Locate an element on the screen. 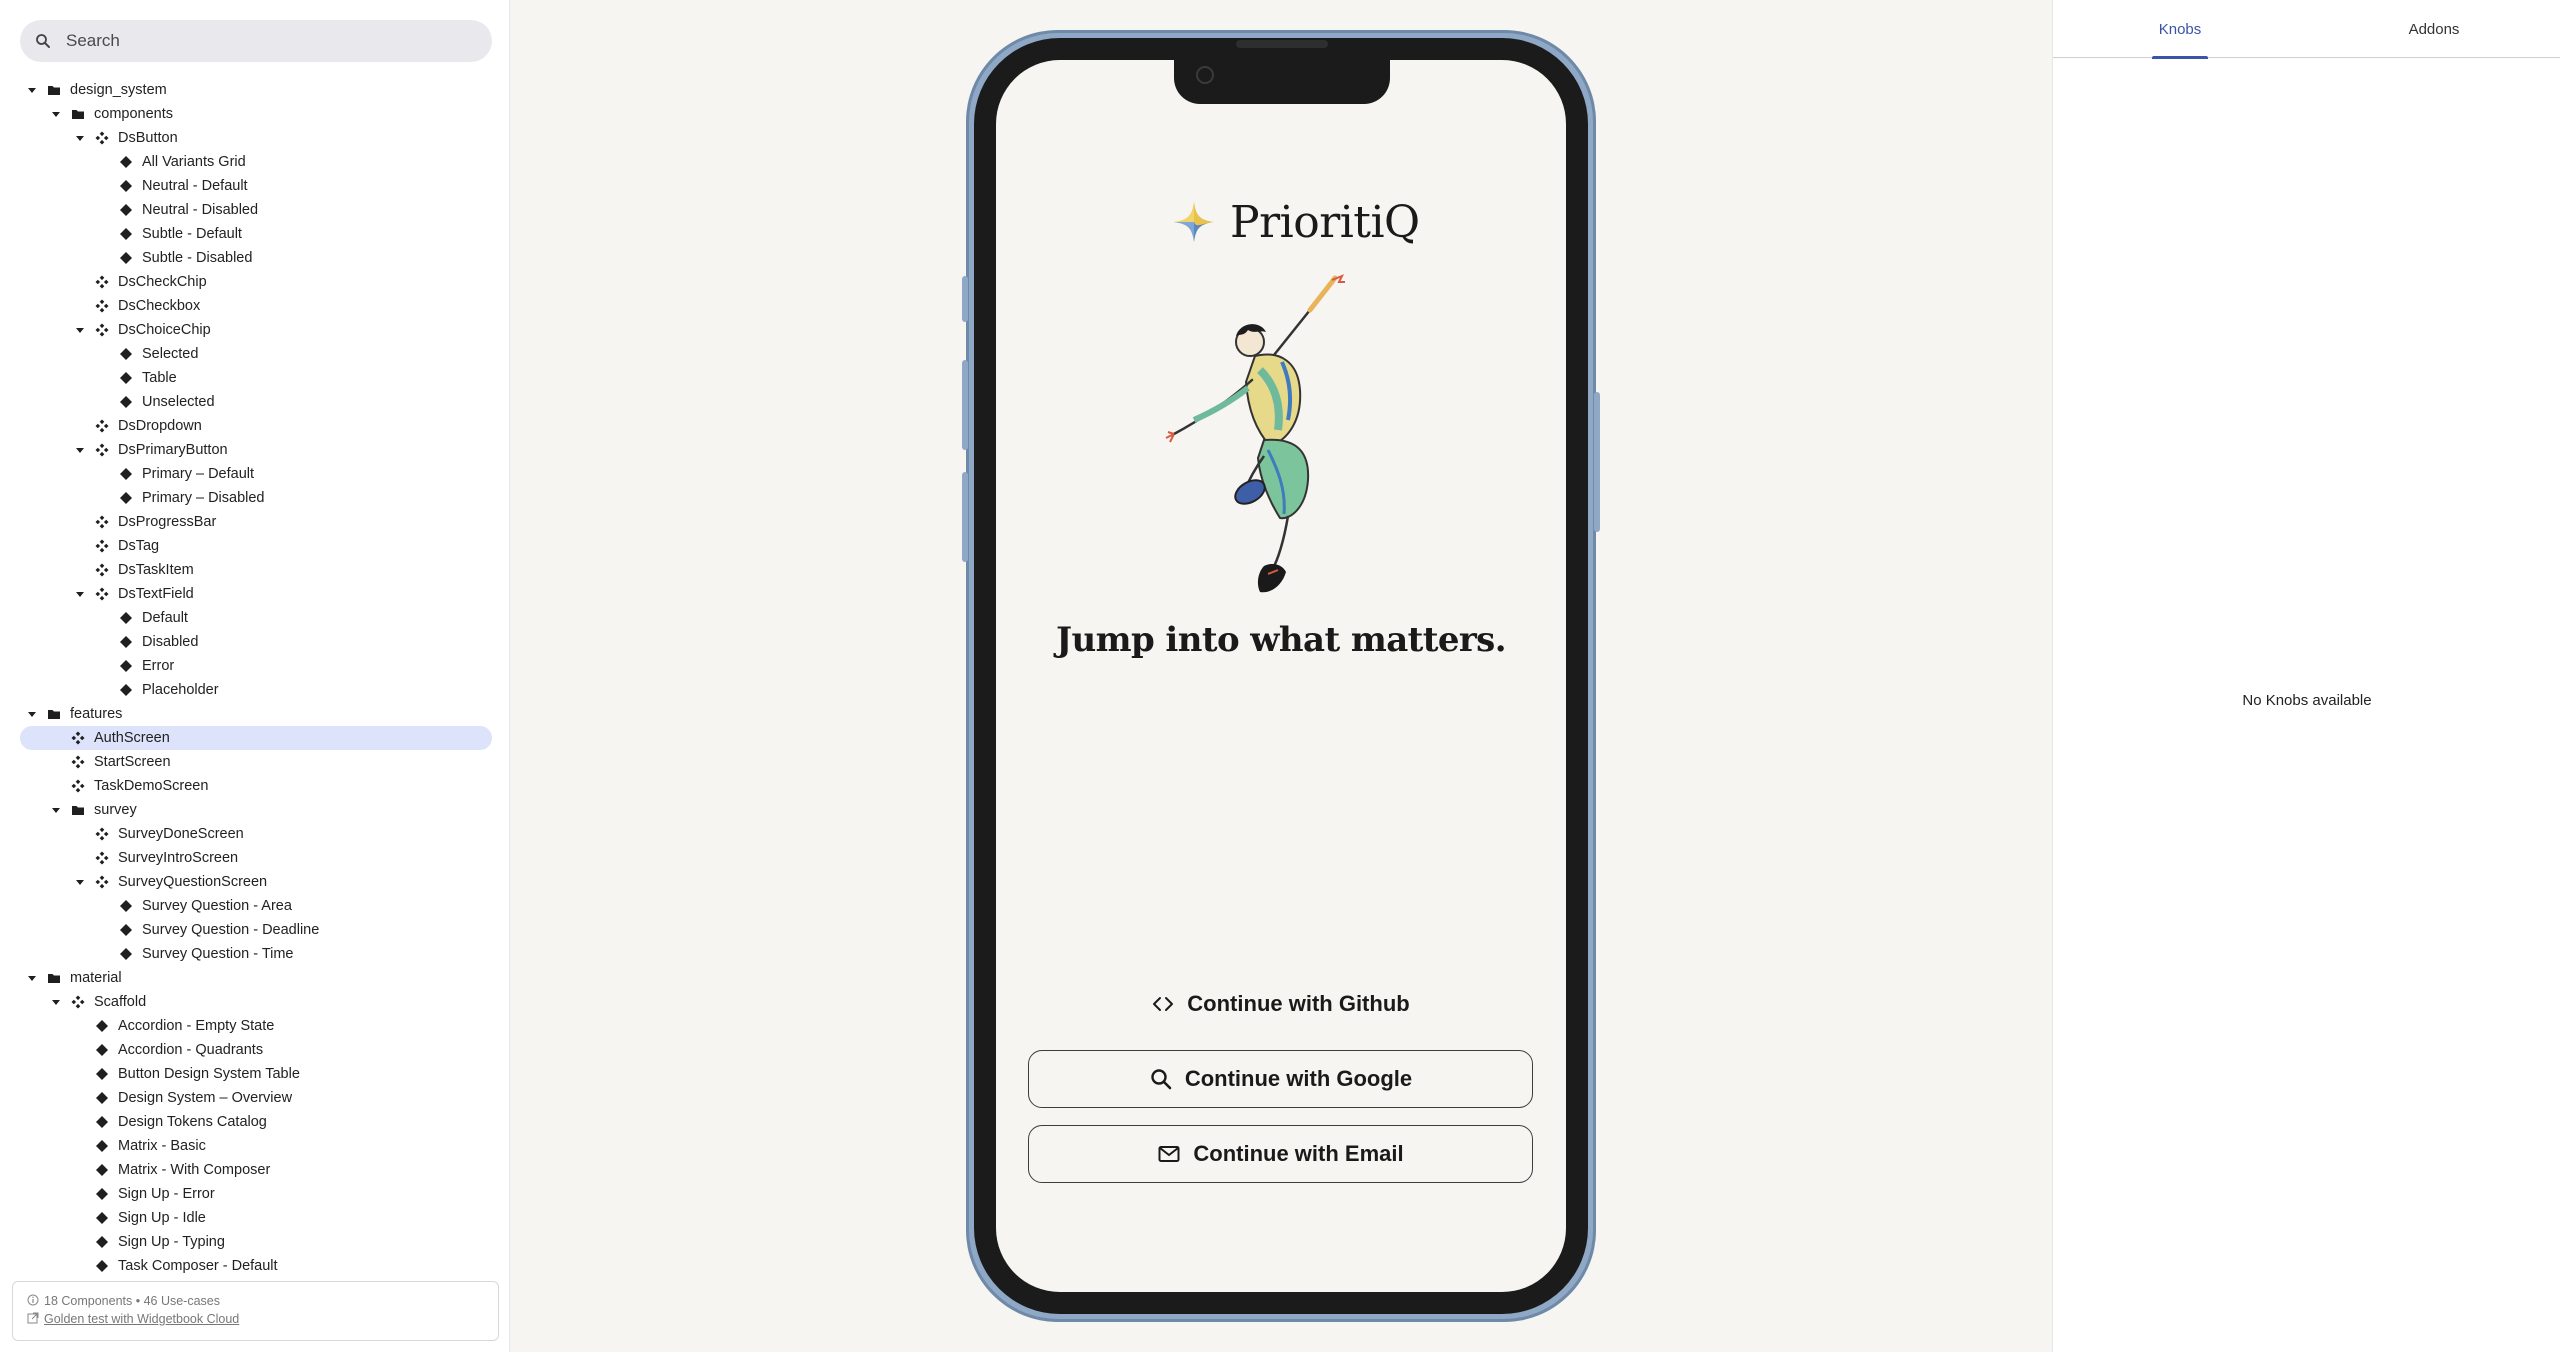 Image resolution: width=2560 pixels, height=1352 pixels. tree-item-label: DsDropdown is located at coordinates (160, 426).